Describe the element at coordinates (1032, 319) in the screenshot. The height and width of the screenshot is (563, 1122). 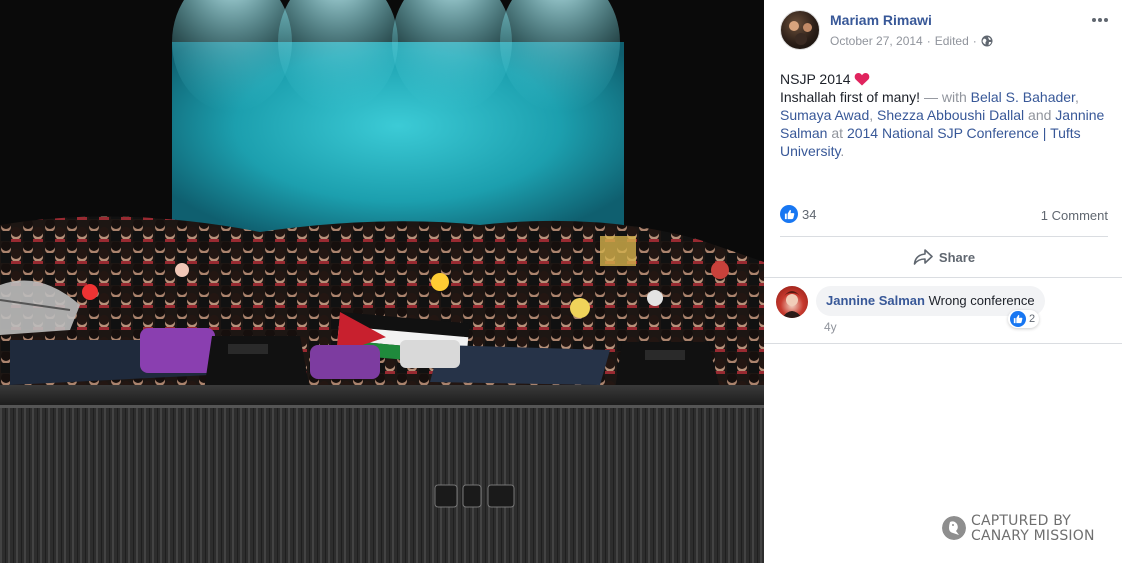
I see `comment-like-count: 2` at that location.